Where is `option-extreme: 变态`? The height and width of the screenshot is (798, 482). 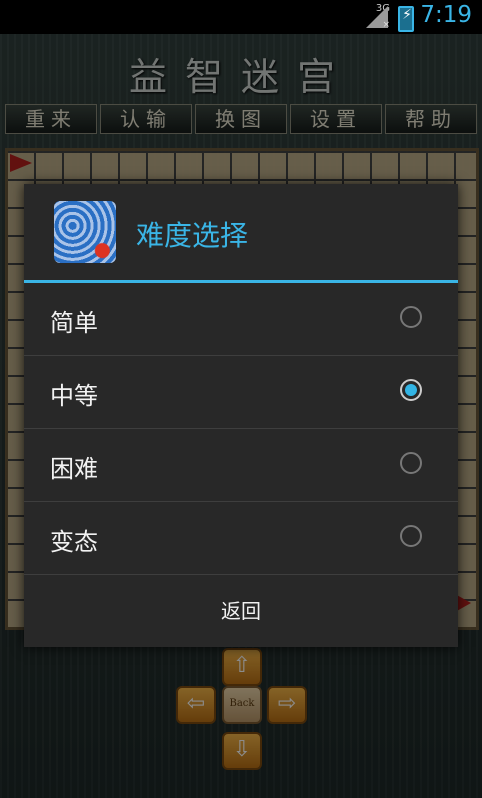
option-extreme: 变态 is located at coordinates (241, 538).